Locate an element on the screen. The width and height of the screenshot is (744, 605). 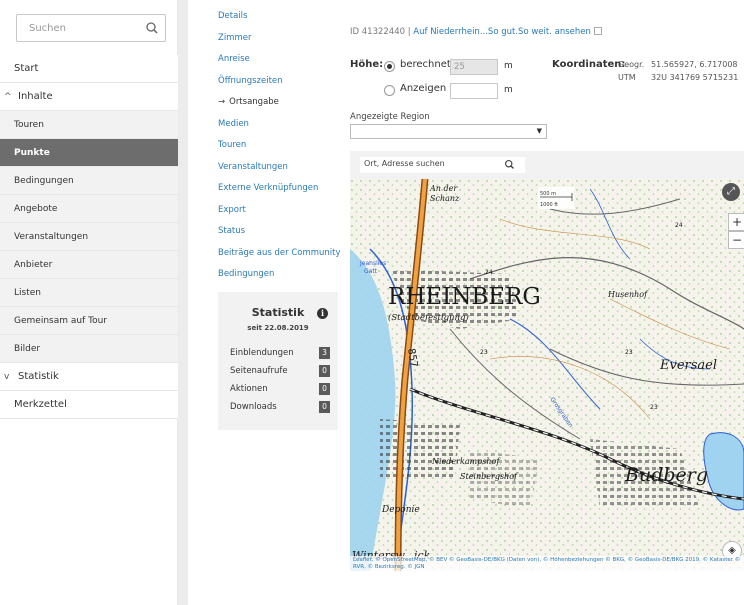
map-search-input: Ort, Adresse suchen is located at coordinates (442, 165).